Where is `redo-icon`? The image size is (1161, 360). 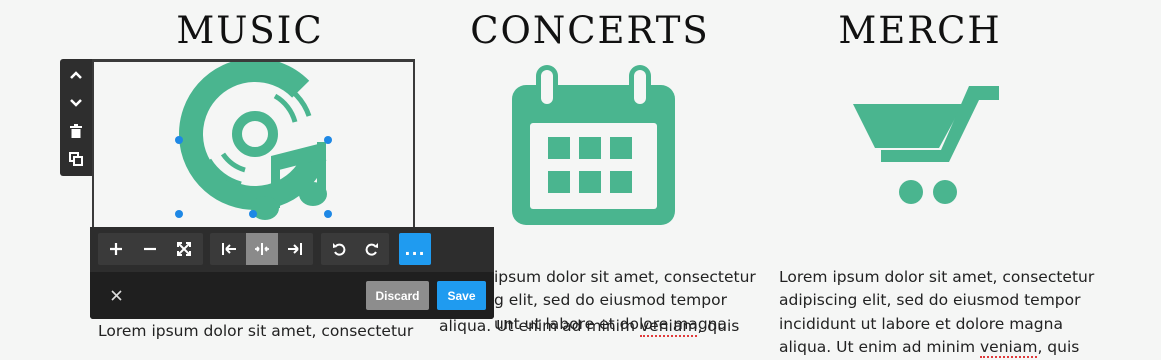 redo-icon is located at coordinates (372, 249).